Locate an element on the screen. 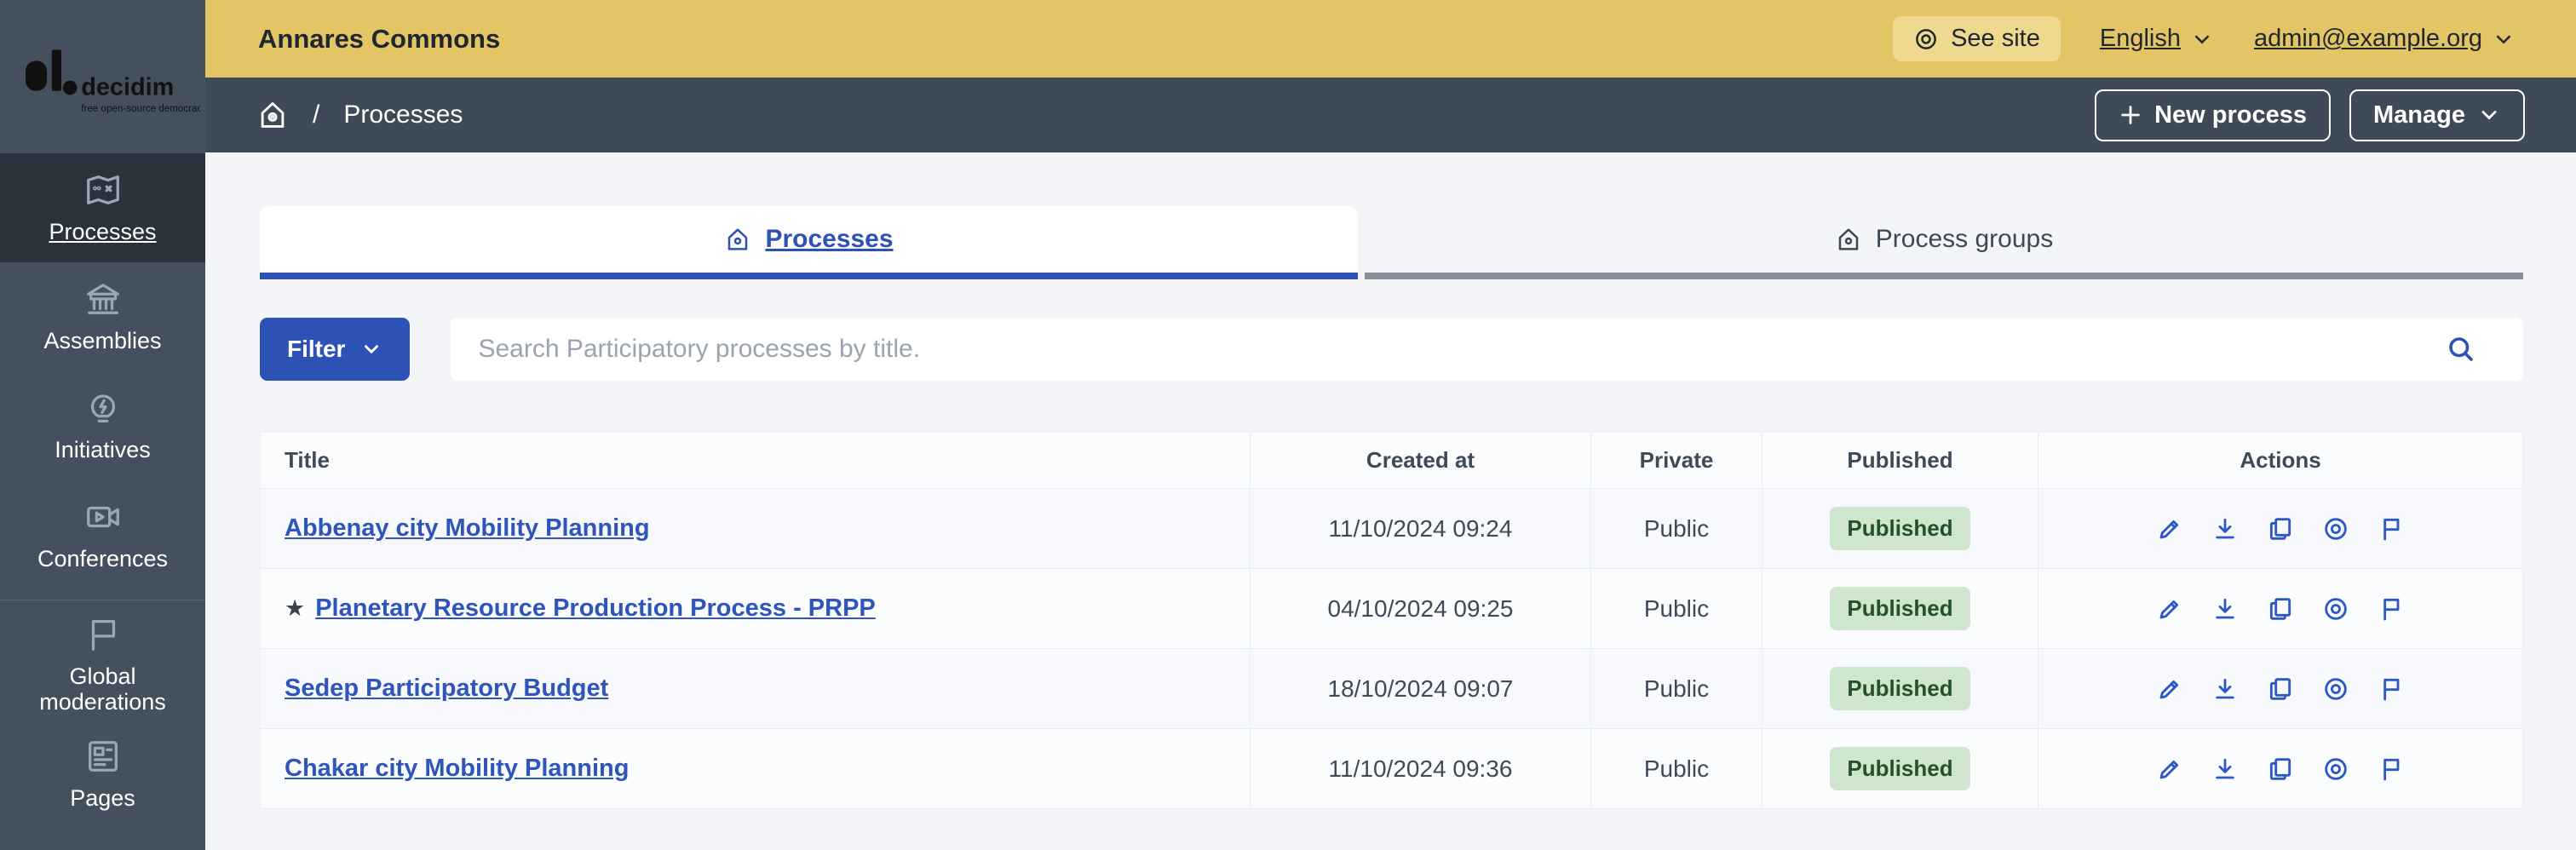 The height and width of the screenshot is (850, 2576). process-link: Chakar city Mobility Planning is located at coordinates (457, 769).